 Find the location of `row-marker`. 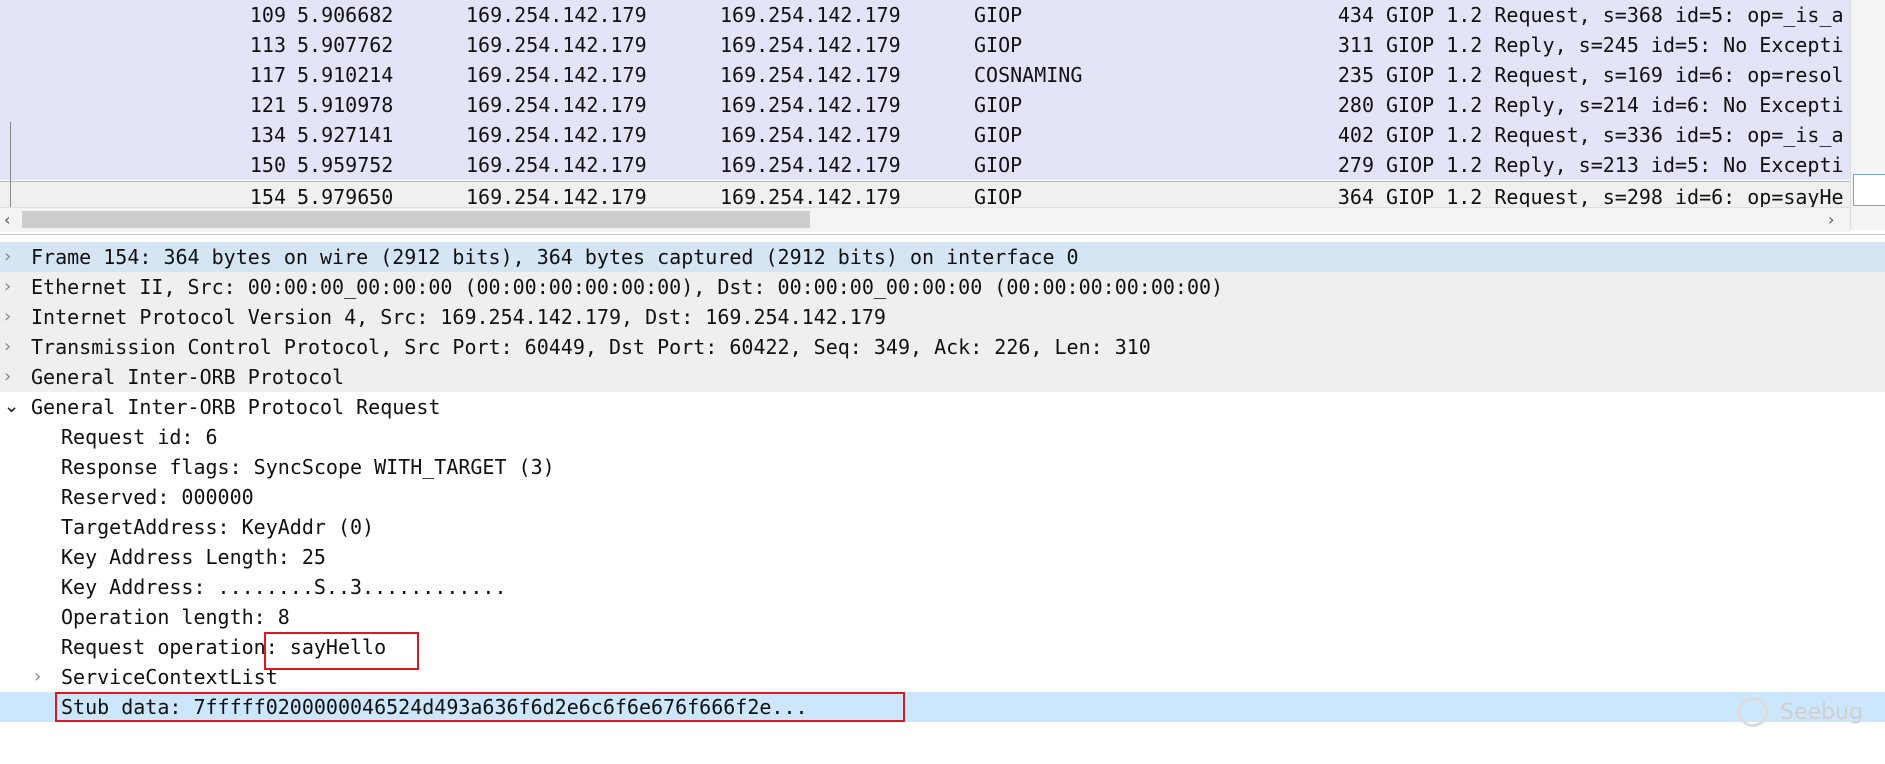

row-marker is located at coordinates (10, 165).